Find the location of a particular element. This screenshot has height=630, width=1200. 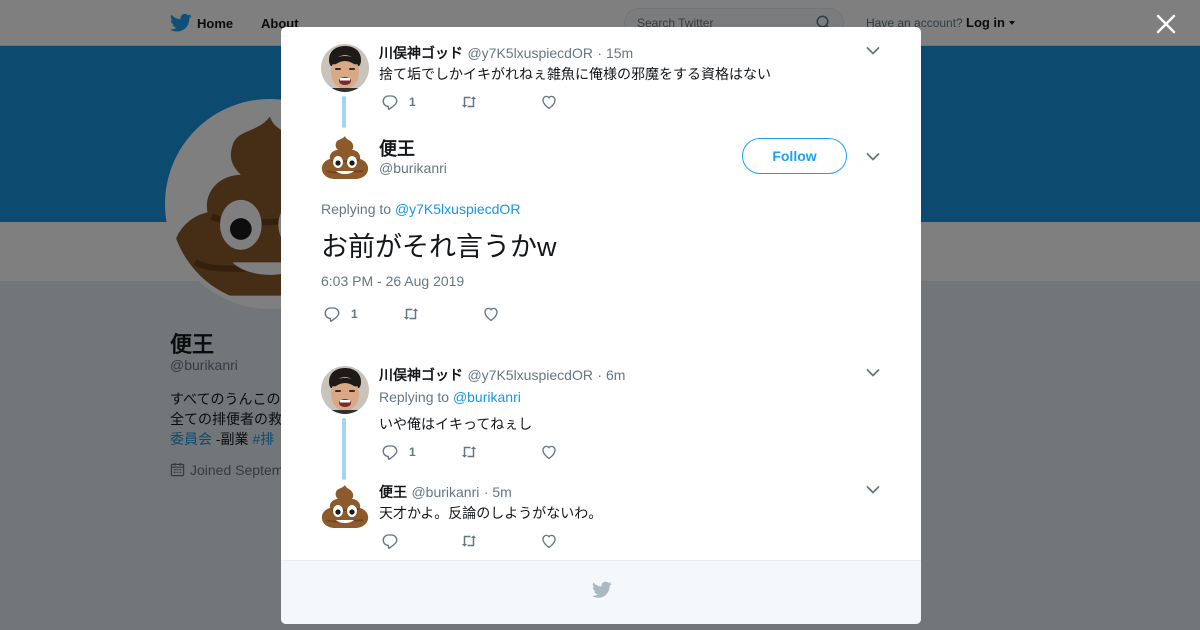

tweet-time: · 6m is located at coordinates (611, 375).